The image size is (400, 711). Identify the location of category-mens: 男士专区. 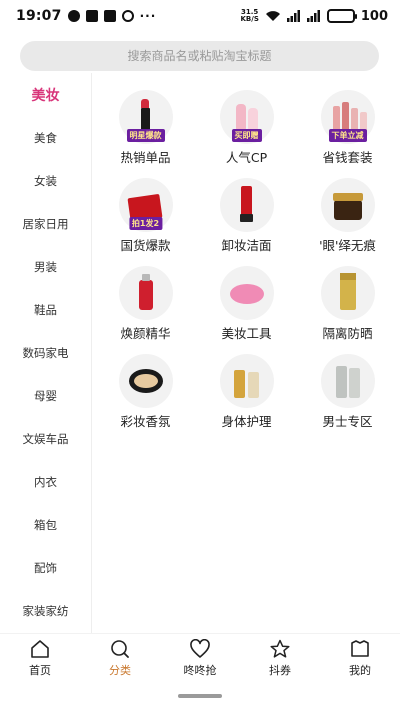
(347, 398).